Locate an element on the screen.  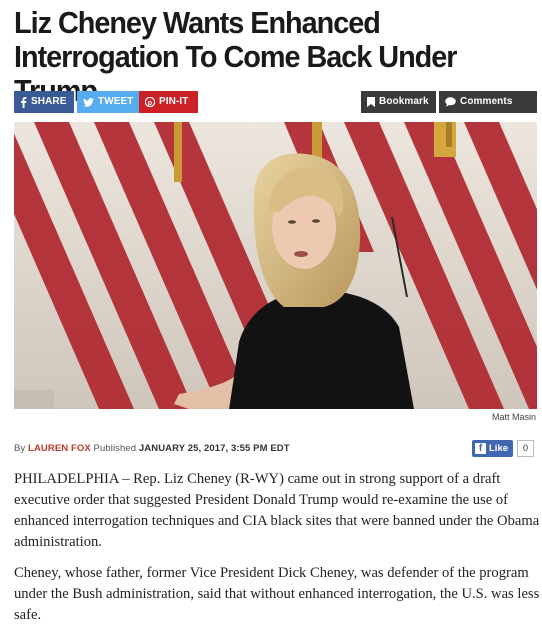
photo-credit: Matt Masin is located at coordinates (513, 417).